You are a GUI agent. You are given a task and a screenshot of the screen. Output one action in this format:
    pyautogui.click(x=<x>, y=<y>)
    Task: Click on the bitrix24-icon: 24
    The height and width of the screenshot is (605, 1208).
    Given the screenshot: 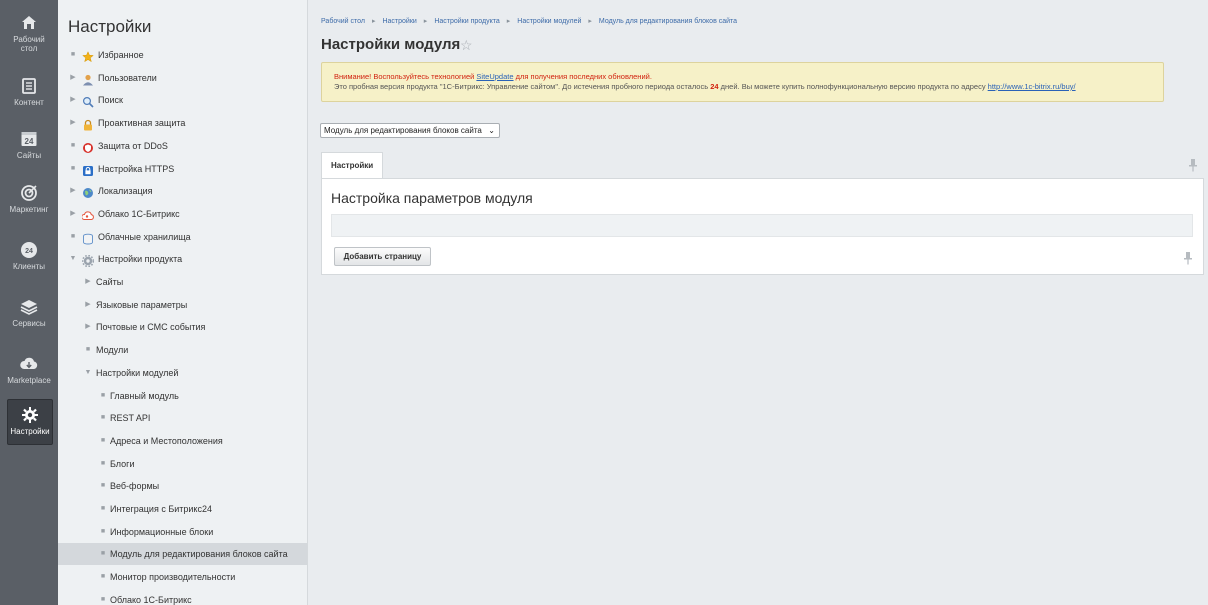 What is the action you would take?
    pyautogui.click(x=29, y=250)
    